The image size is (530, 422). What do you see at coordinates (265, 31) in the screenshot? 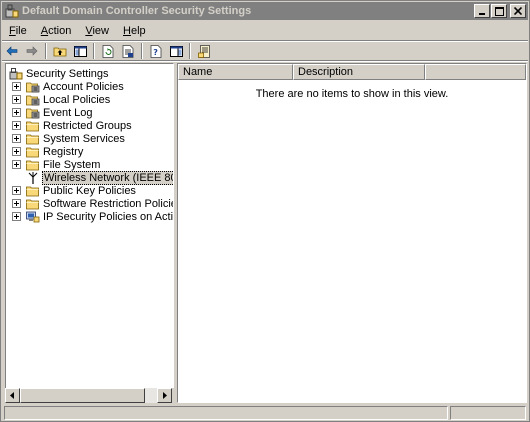
I see `menu-bar: File Action View Help` at bounding box center [265, 31].